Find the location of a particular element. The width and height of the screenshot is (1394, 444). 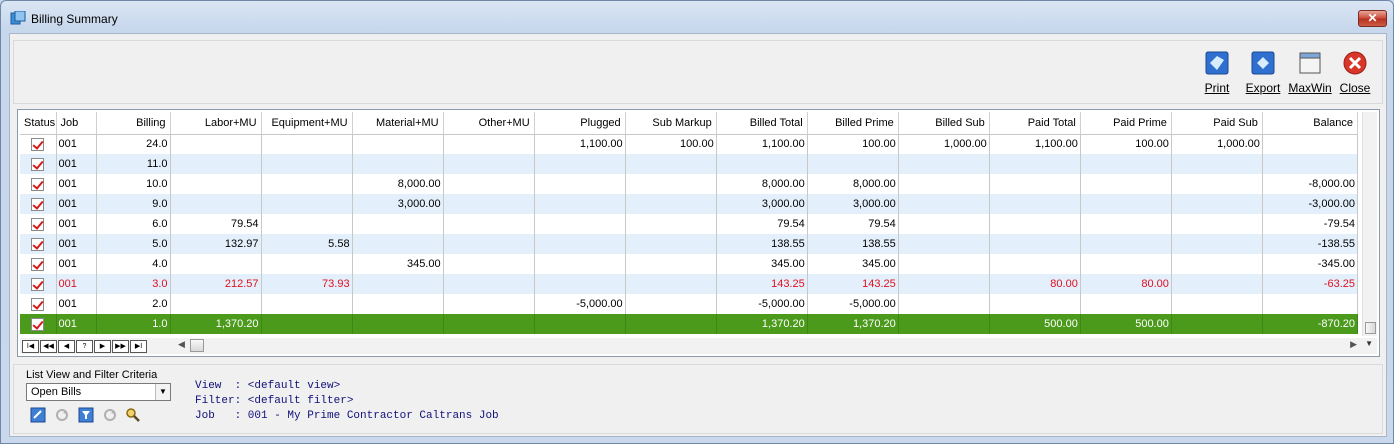

table-row: 001 4.0 345.00 345.00 345.00 -345.00 is located at coordinates (689, 264).